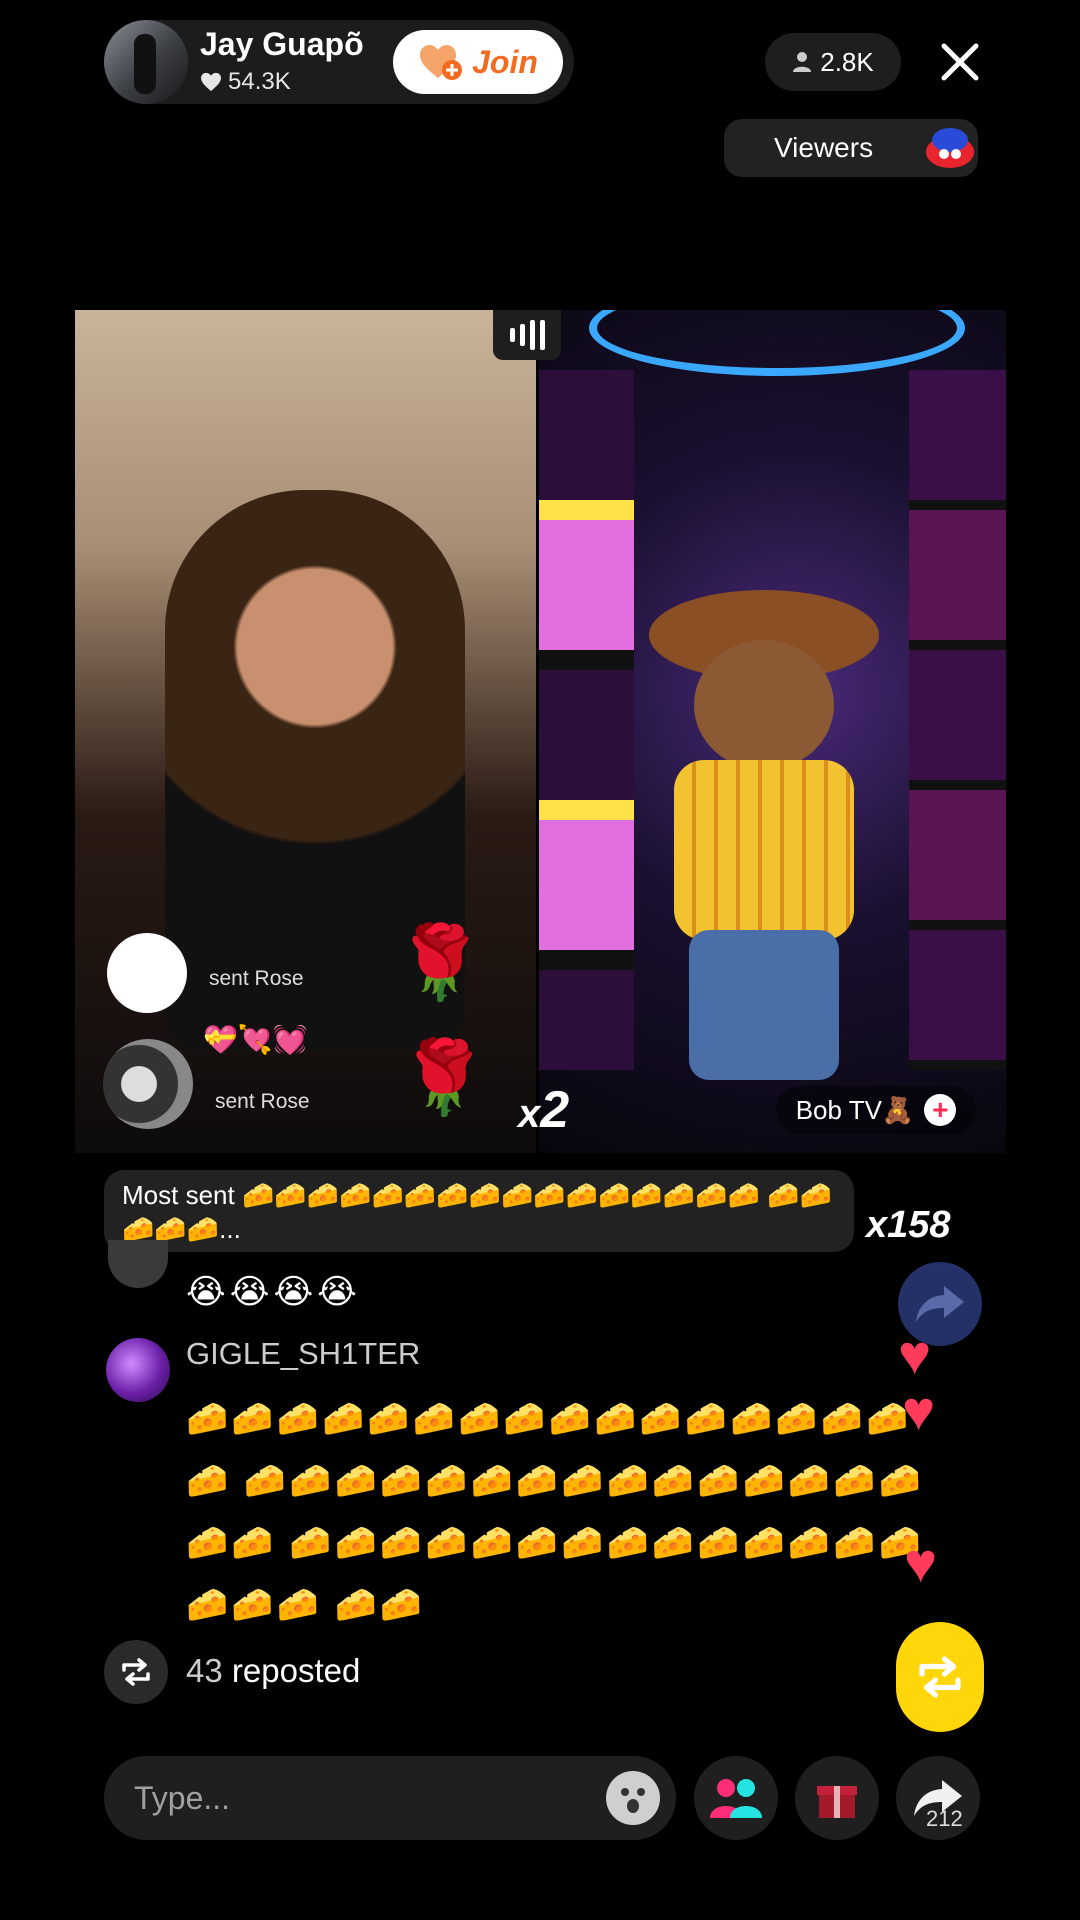 Image resolution: width=1080 pixels, height=1920 pixels. I want to click on close-icon, so click(960, 62).